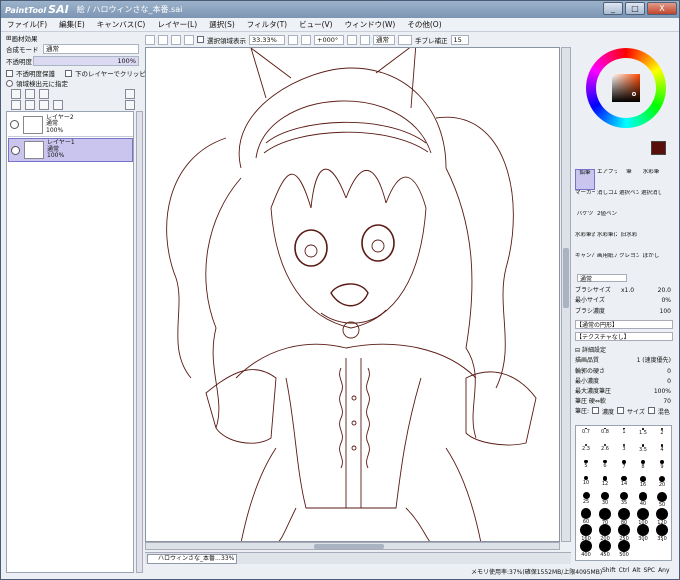 The height and width of the screenshot is (580, 680). What do you see at coordinates (624, 381) in the screenshot?
I see `min-density-row: 最小濃度 0` at bounding box center [624, 381].